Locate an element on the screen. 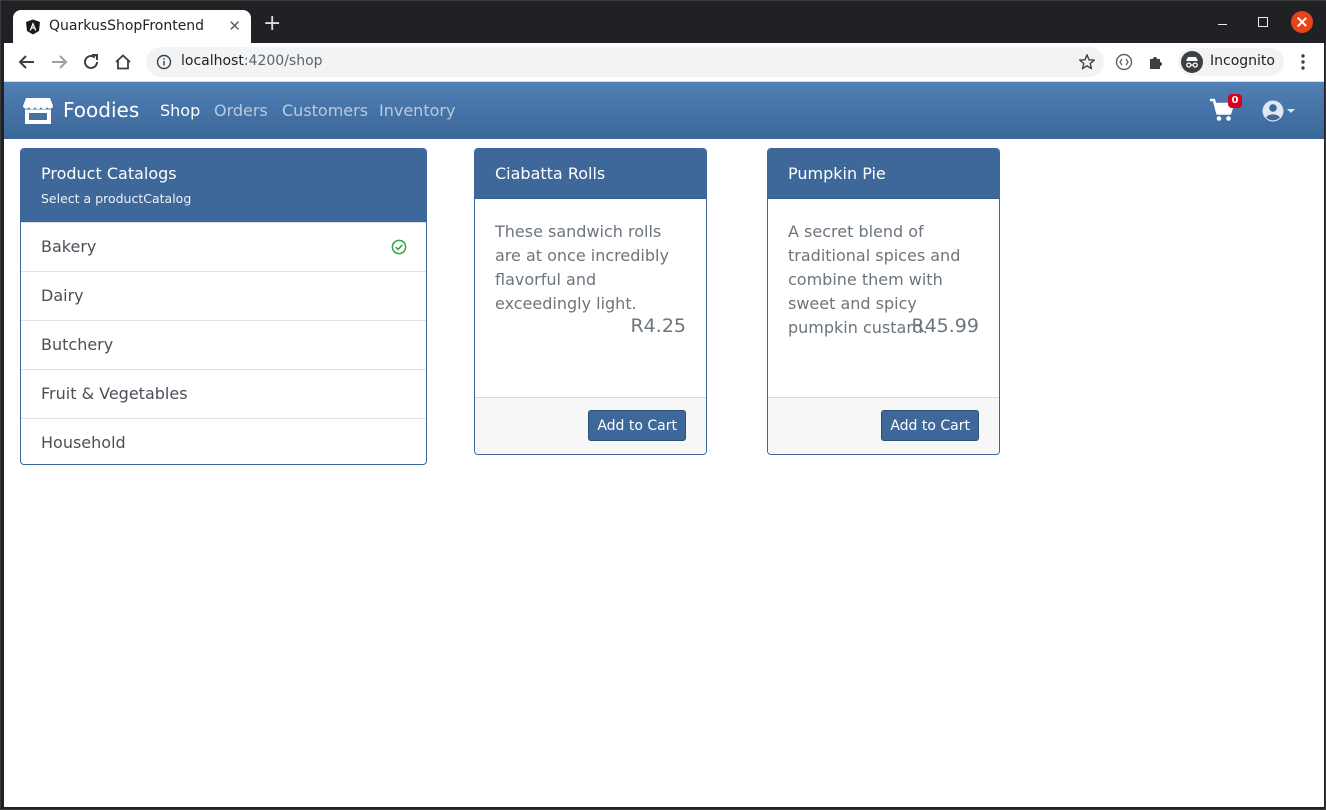  home-icon is located at coordinates (123, 62).